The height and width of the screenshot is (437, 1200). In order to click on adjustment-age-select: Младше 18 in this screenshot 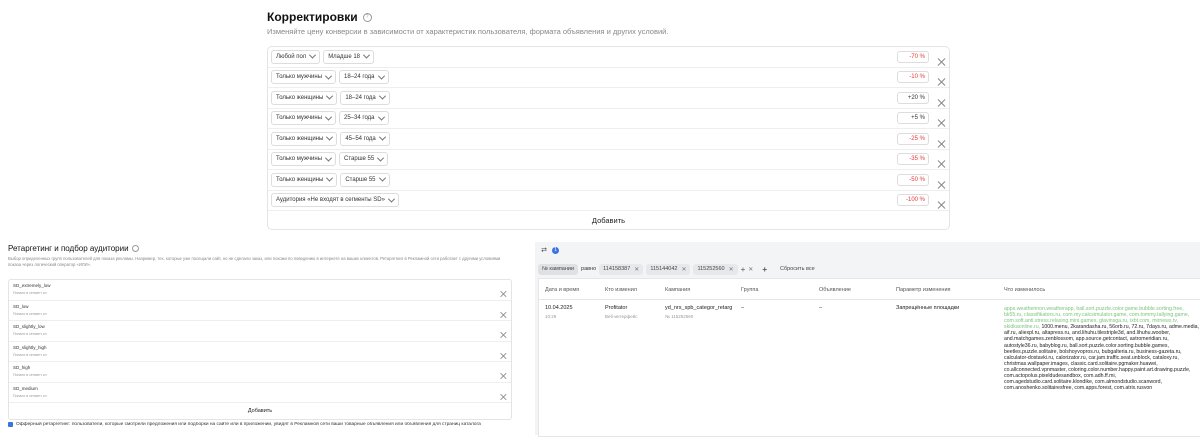, I will do `click(349, 56)`.